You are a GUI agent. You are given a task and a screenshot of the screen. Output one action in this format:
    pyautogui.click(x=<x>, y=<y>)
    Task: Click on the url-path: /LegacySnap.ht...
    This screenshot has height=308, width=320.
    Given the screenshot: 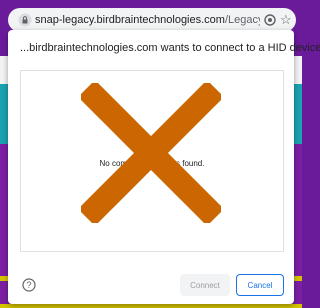 What is the action you would take?
    pyautogui.click(x=242, y=20)
    